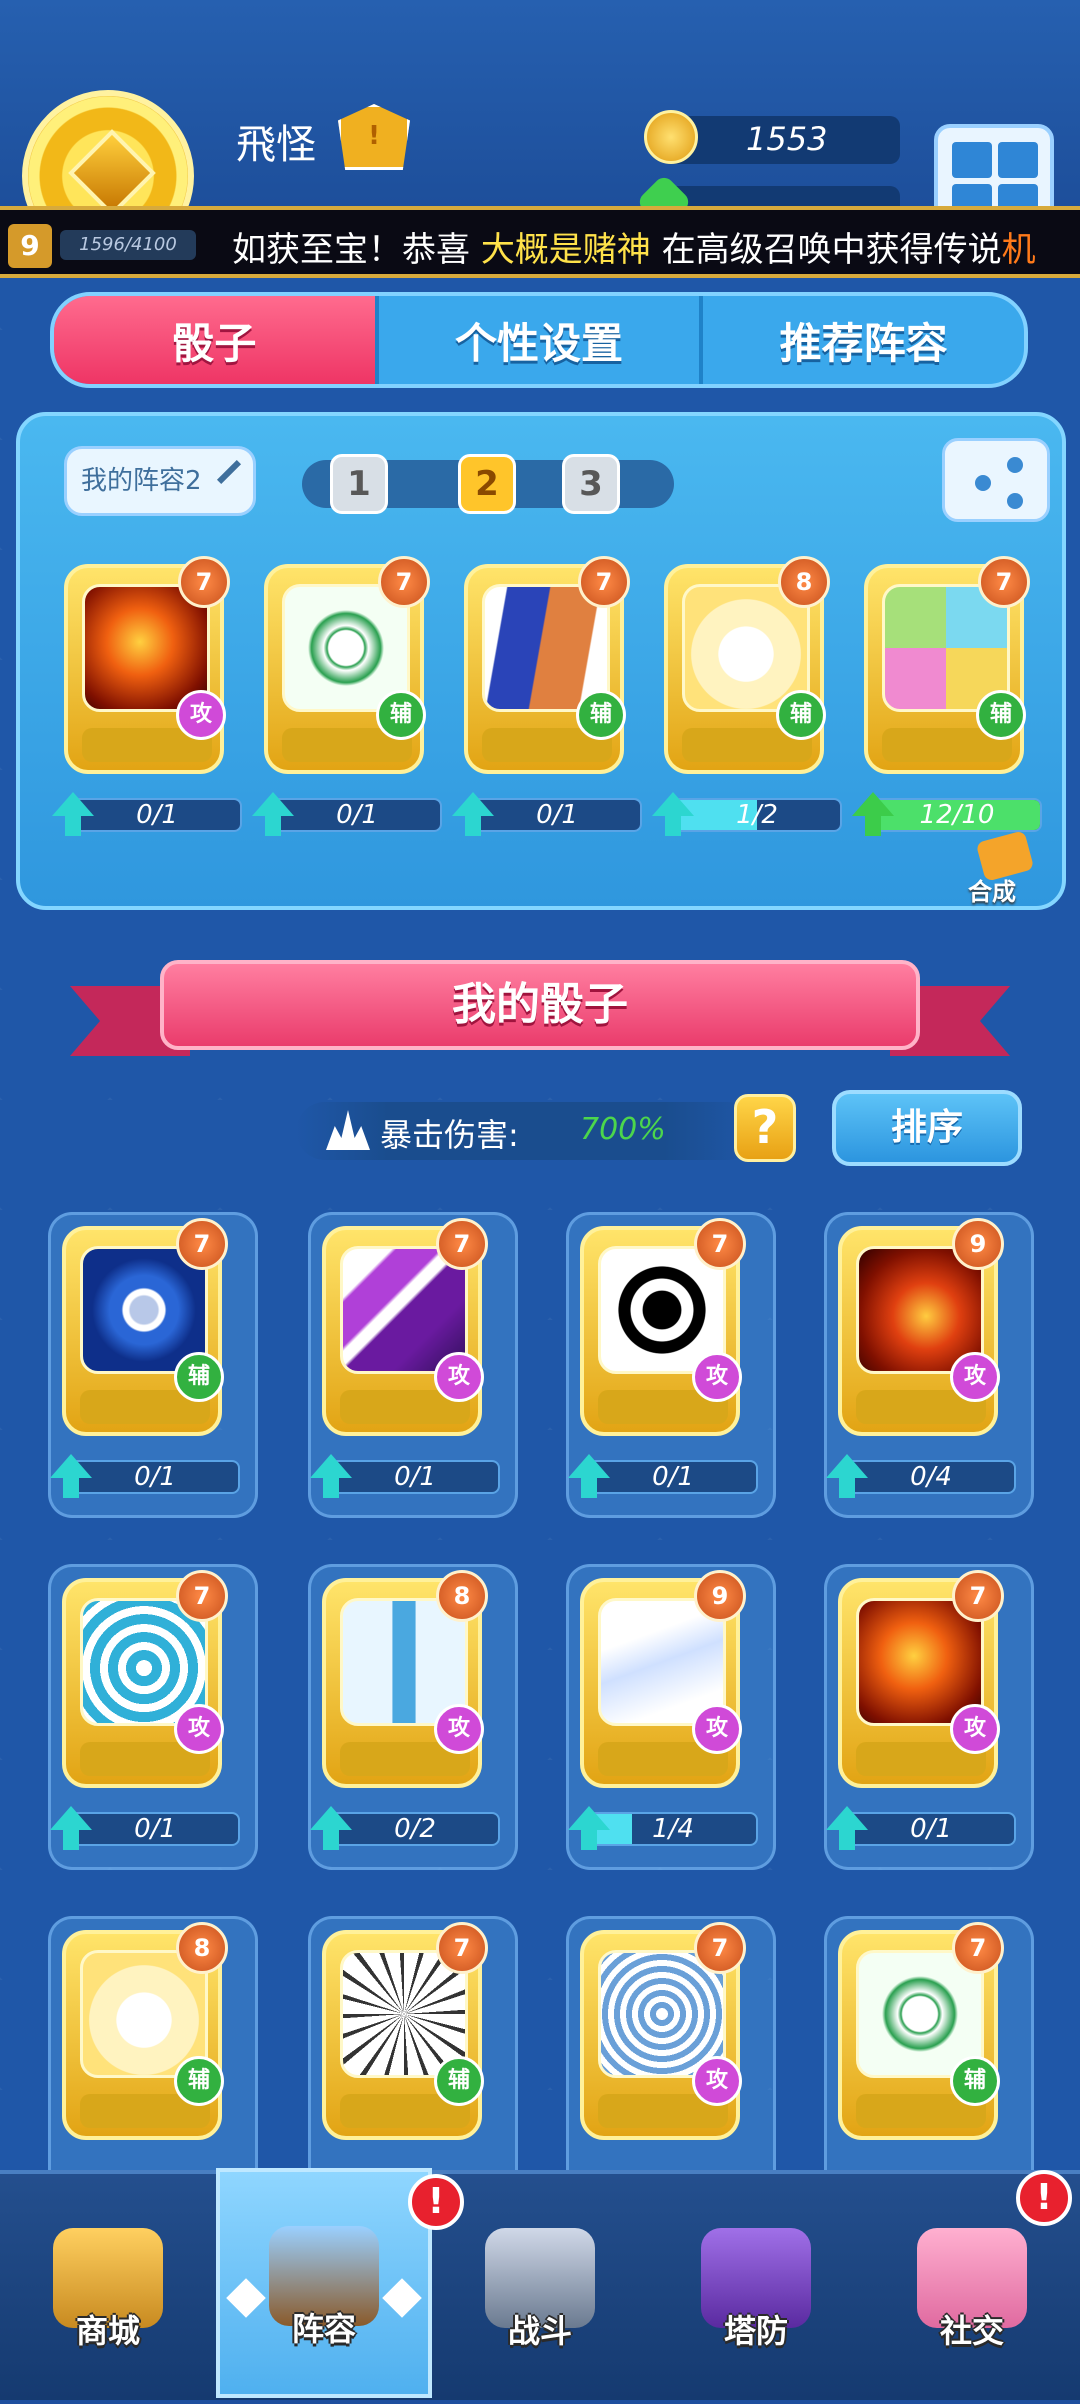  I want to click on nav-crossed-swords: 战斗, so click(540, 2289).